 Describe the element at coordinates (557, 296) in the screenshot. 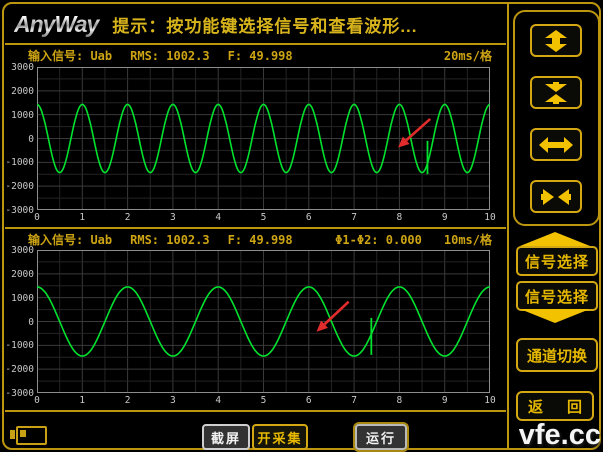

I see `signal-select-down-button: 信号选择` at that location.